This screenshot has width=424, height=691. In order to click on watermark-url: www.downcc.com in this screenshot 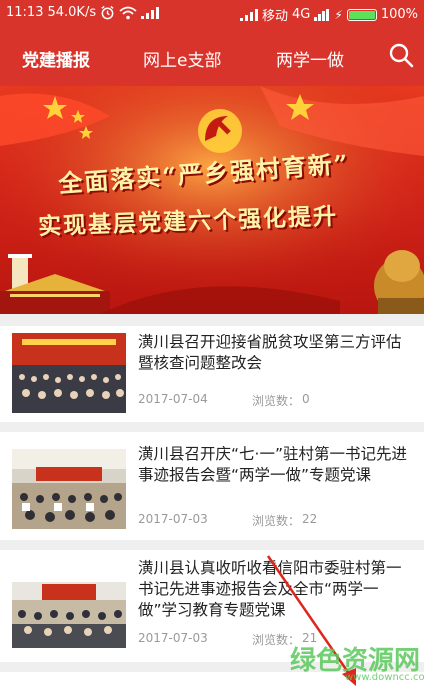, I will do `click(384, 677)`.